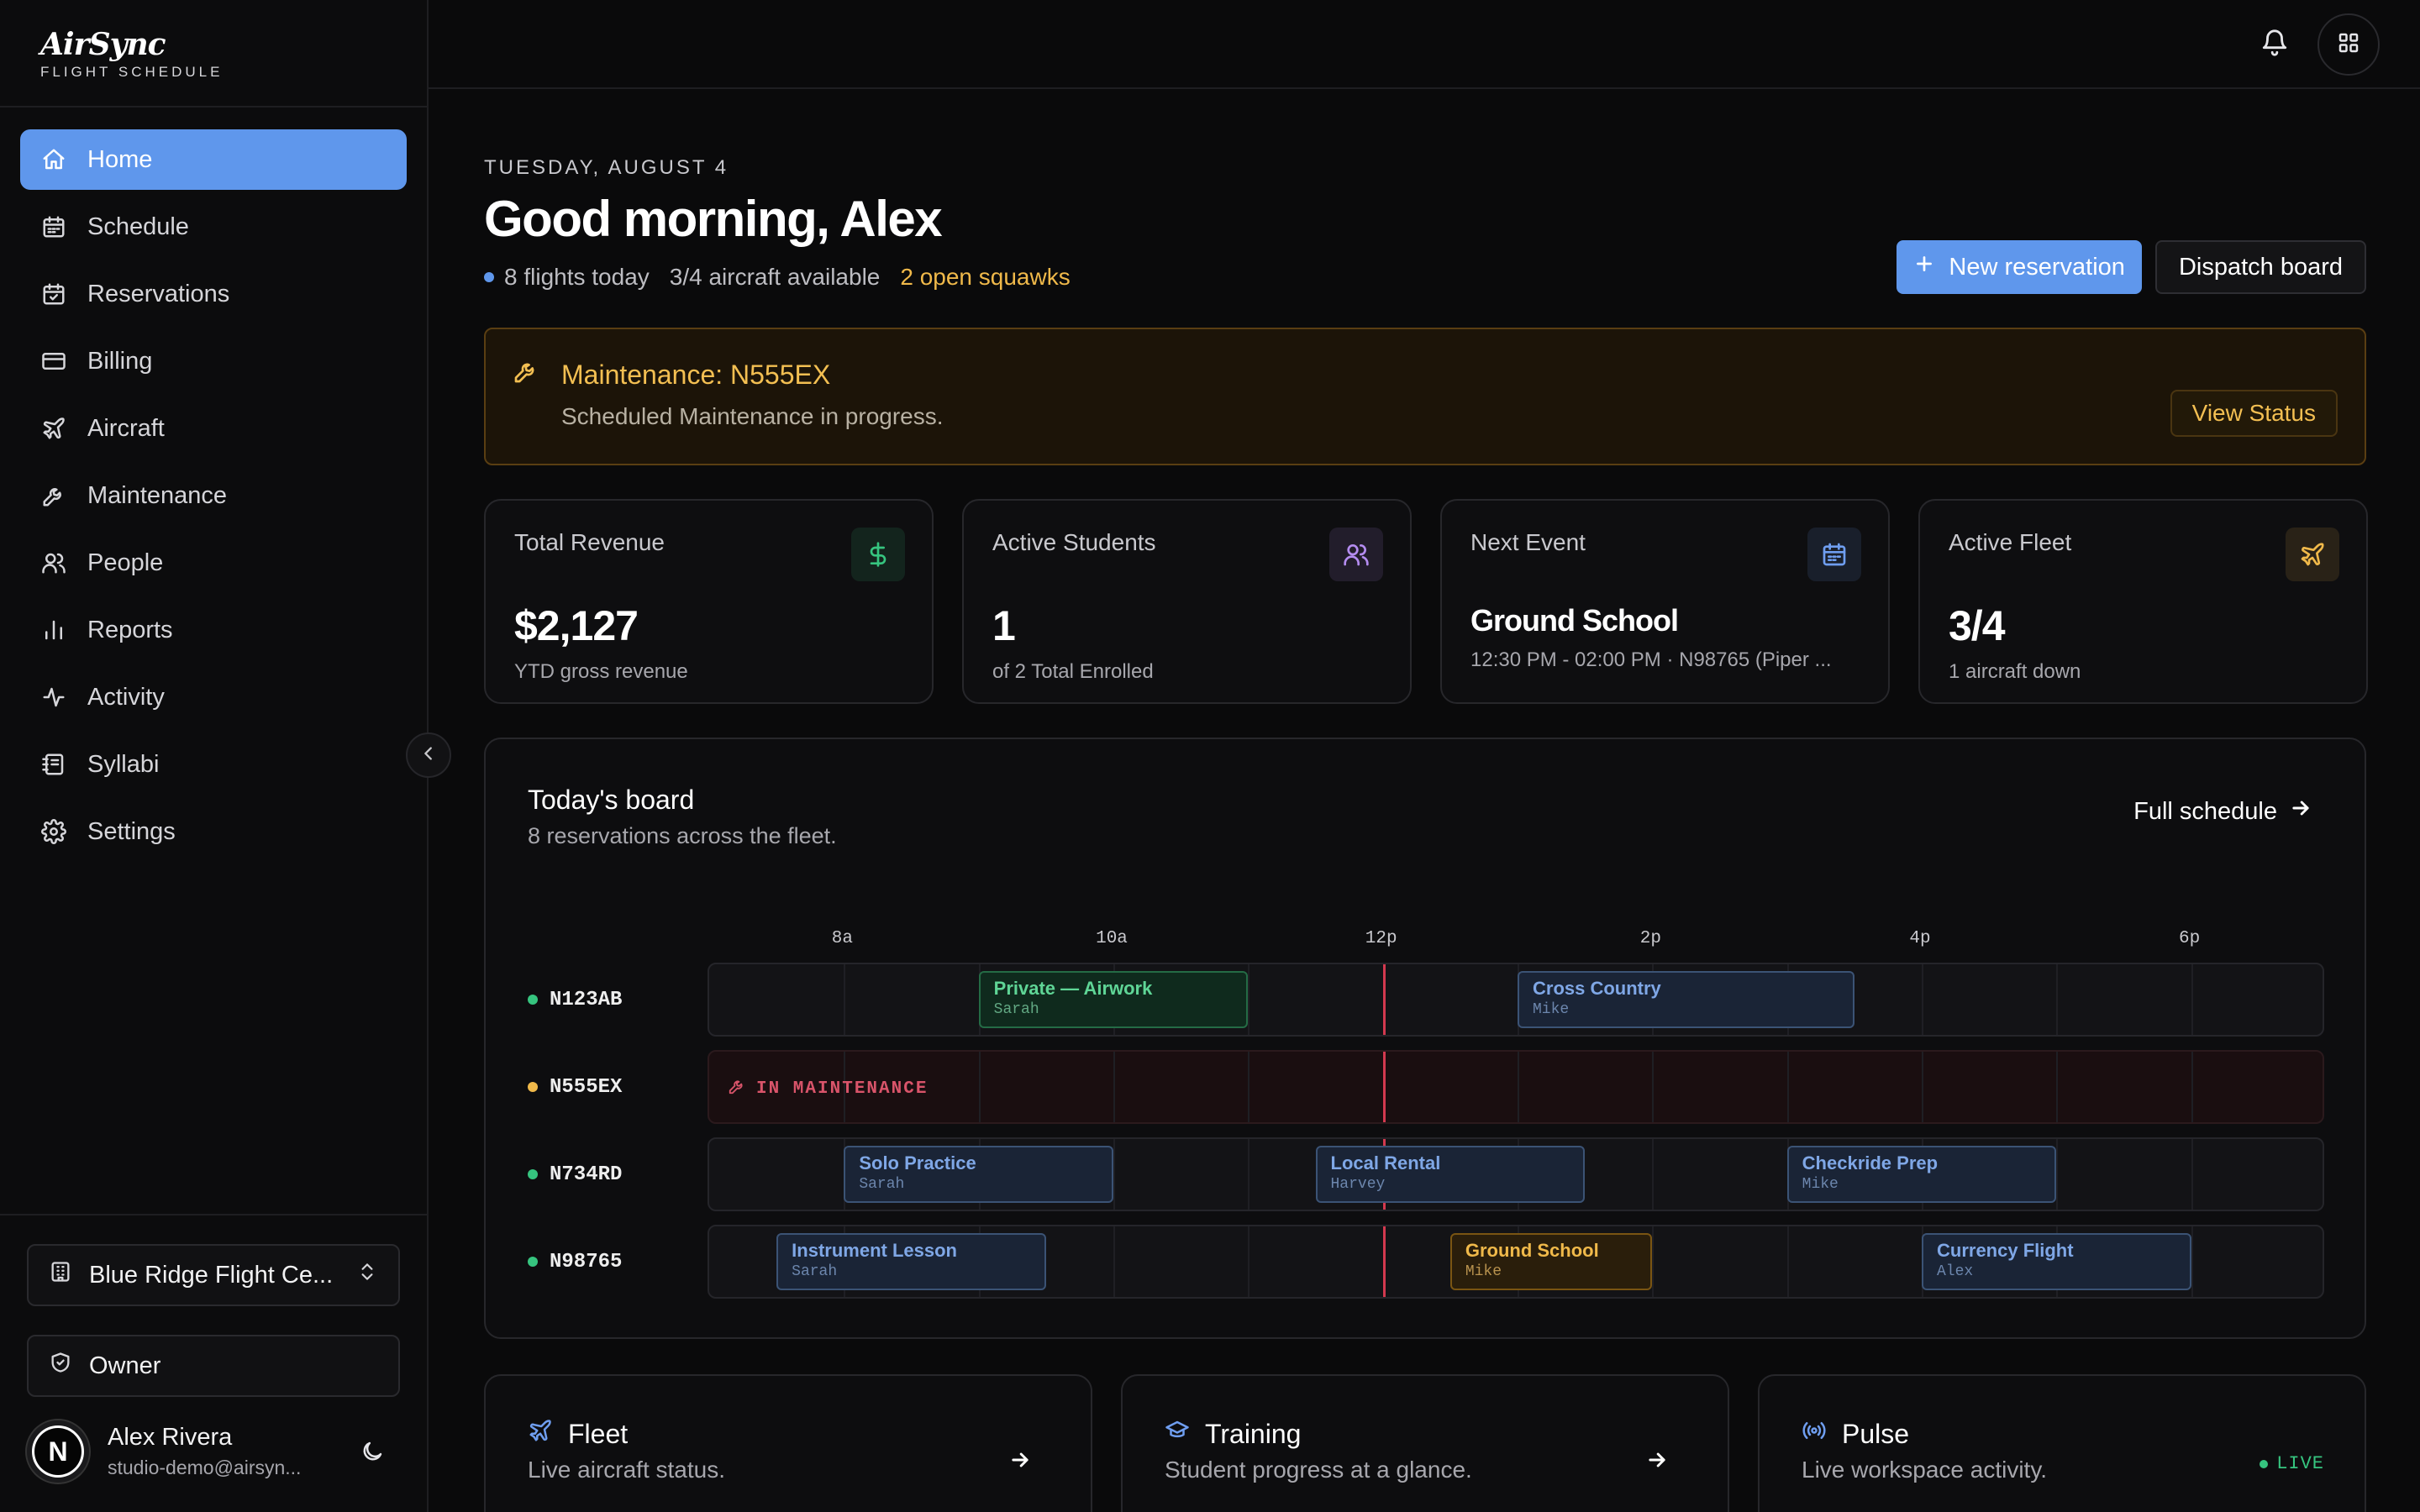  I want to click on role-badge: Owner, so click(214, 1366).